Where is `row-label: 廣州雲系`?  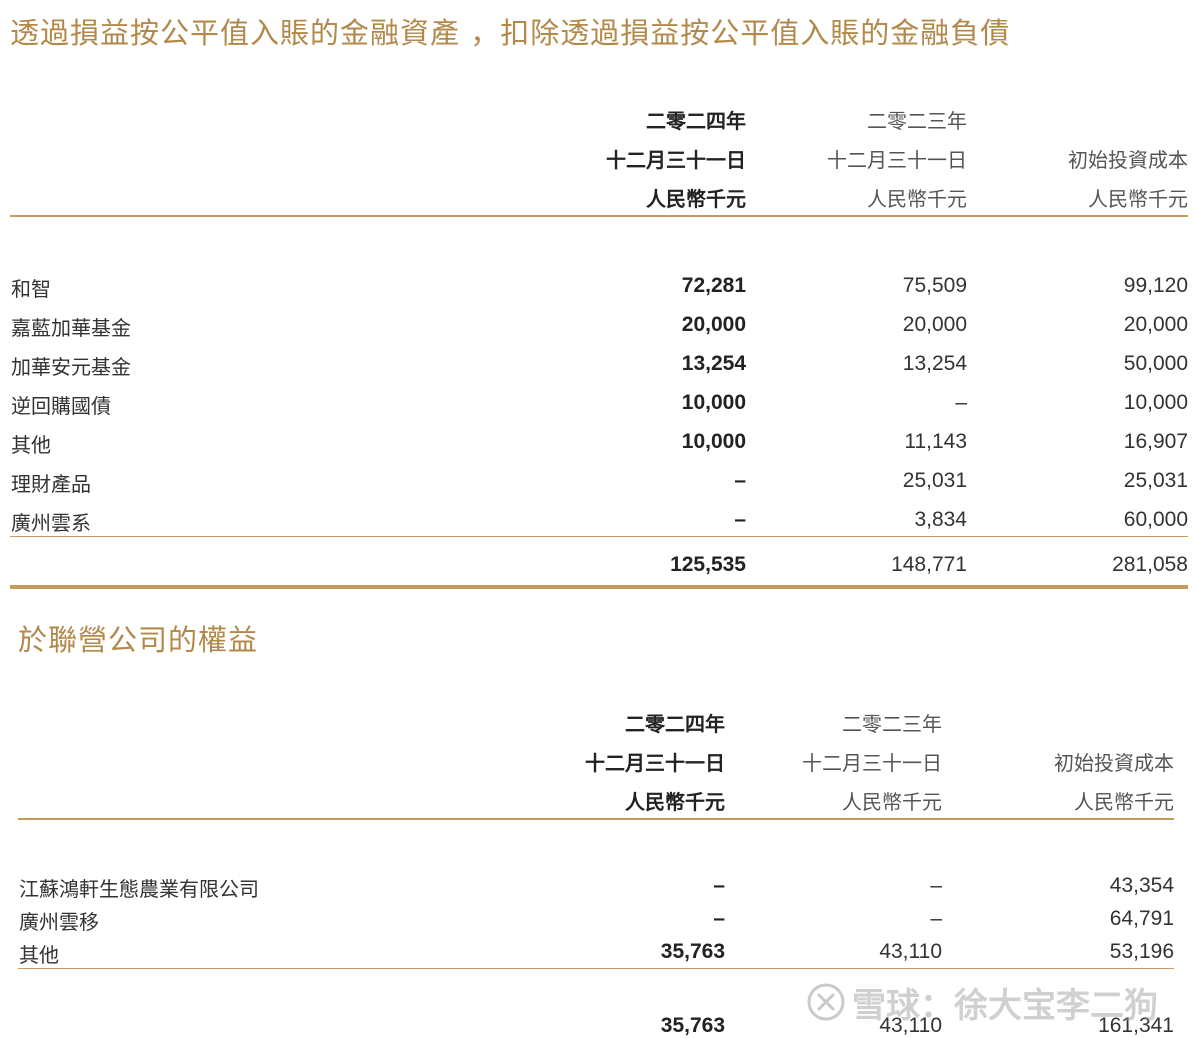 row-label: 廣州雲系 is located at coordinates (51, 523).